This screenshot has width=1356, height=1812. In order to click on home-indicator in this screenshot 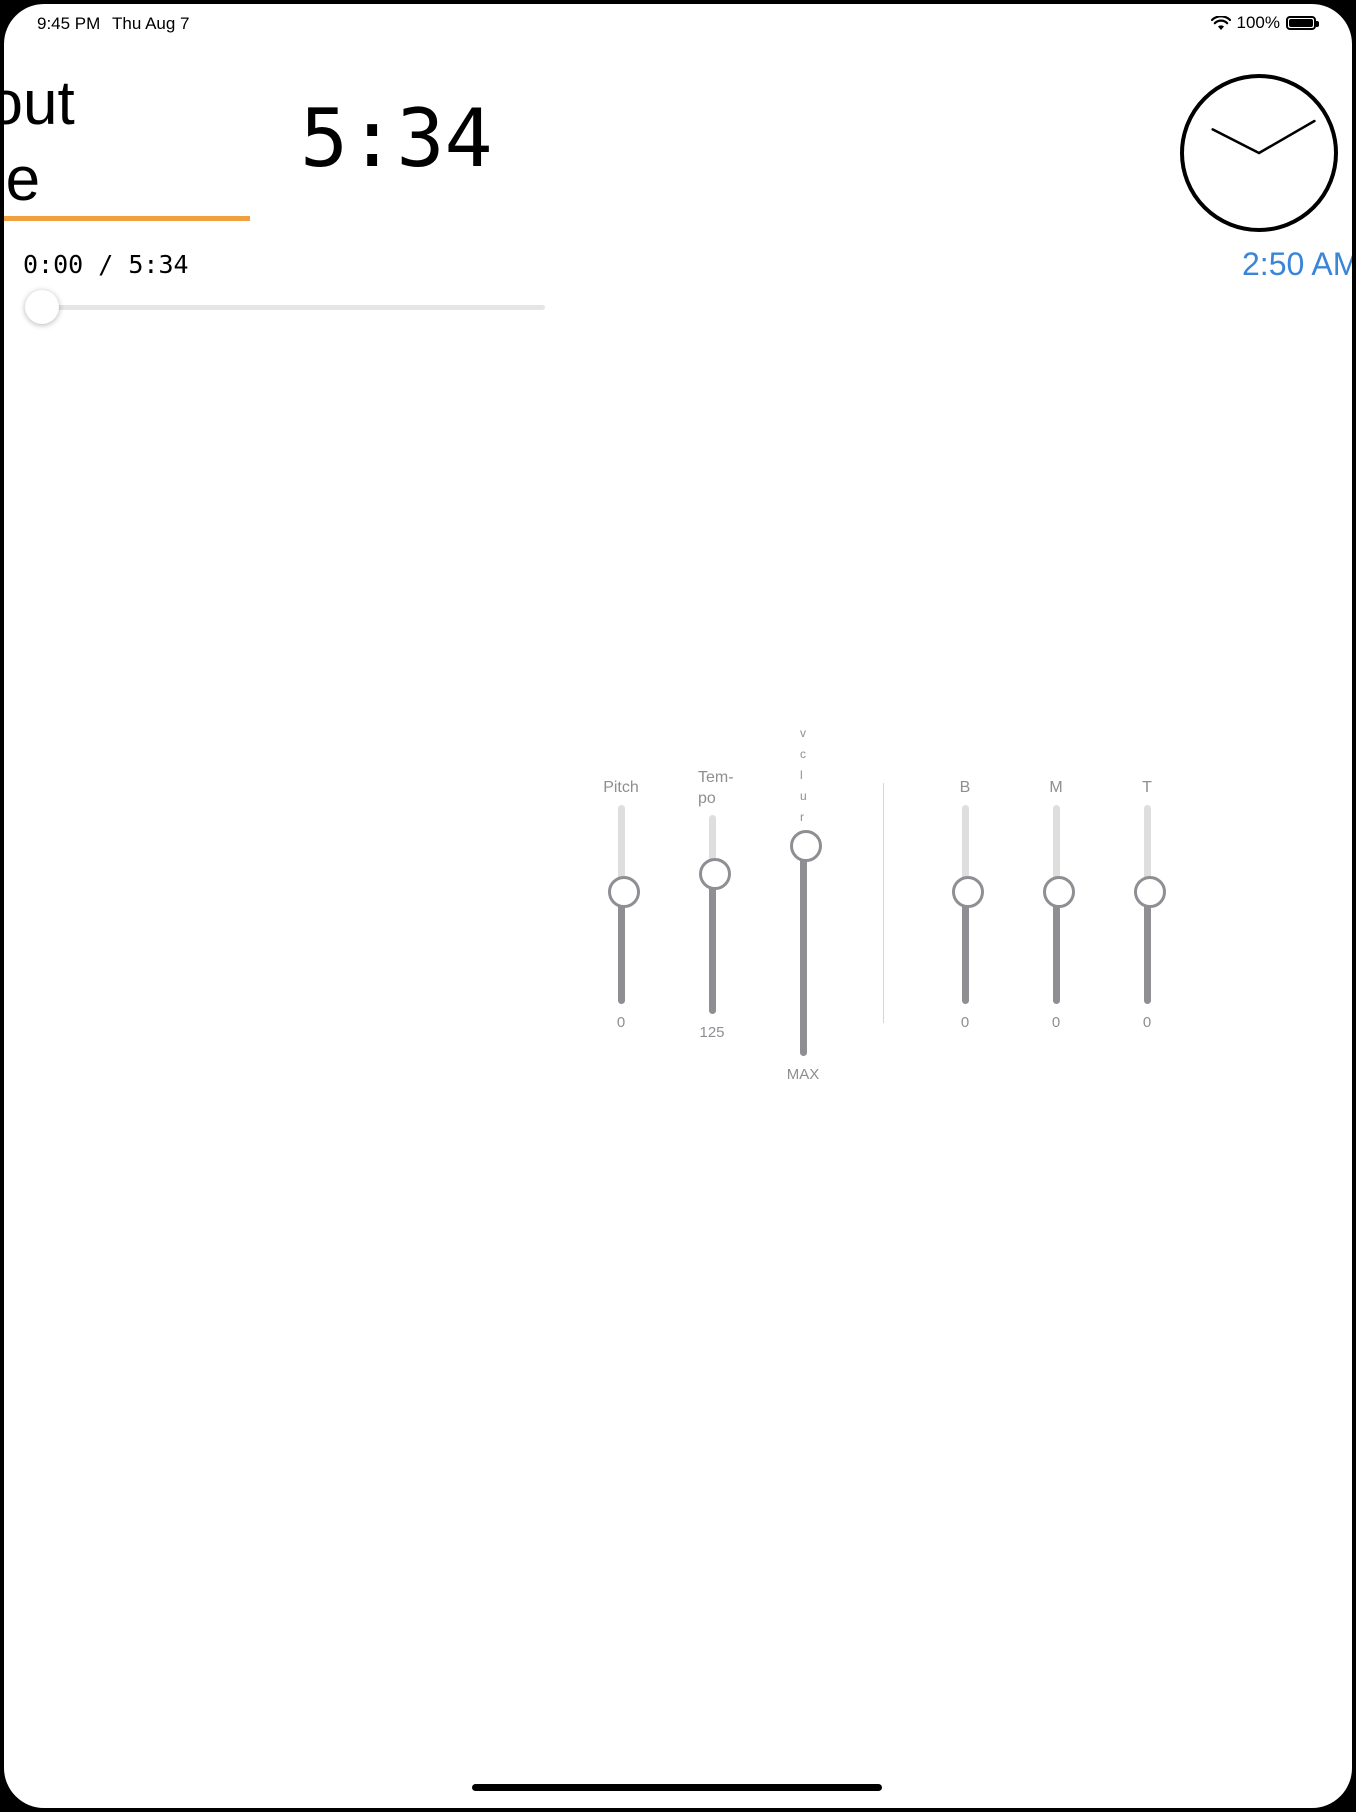, I will do `click(677, 1787)`.